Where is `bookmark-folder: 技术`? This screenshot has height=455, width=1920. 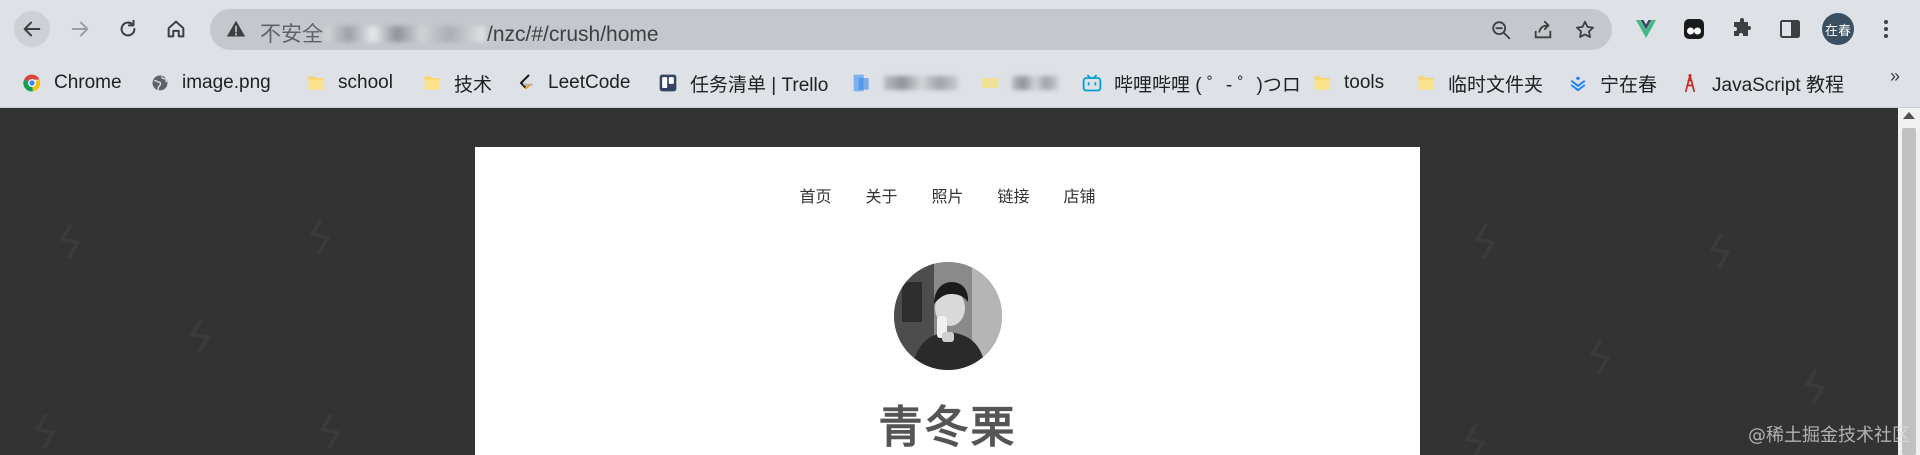
bookmark-folder: 技术 is located at coordinates (457, 83).